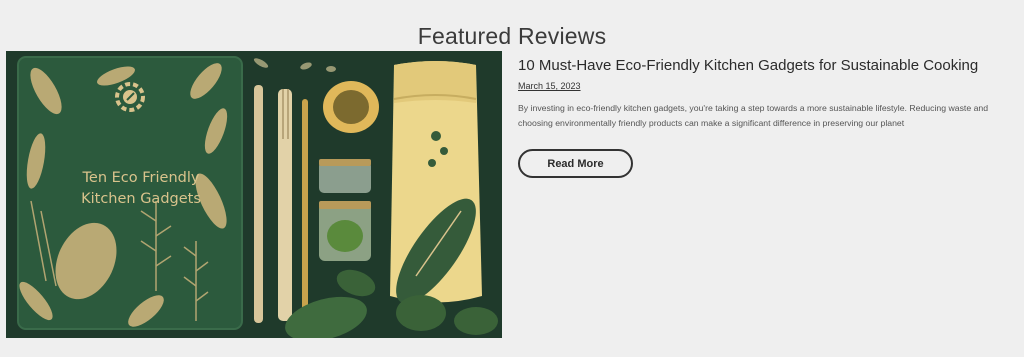 This screenshot has width=1024, height=357. Describe the element at coordinates (141, 188) in the screenshot. I see `book-cover-title: Ten Eco Friendly Kitchen Gadgets` at that location.